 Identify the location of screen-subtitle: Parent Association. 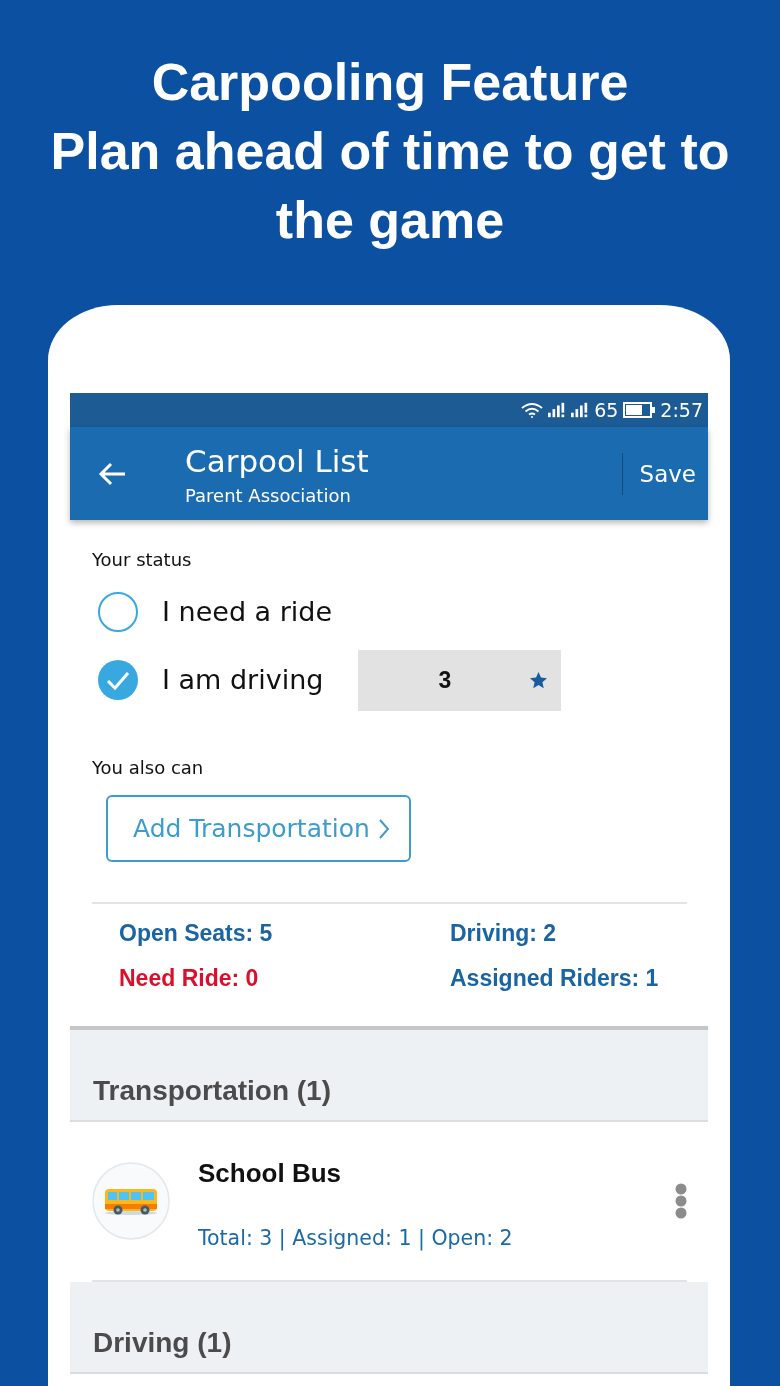
(268, 496).